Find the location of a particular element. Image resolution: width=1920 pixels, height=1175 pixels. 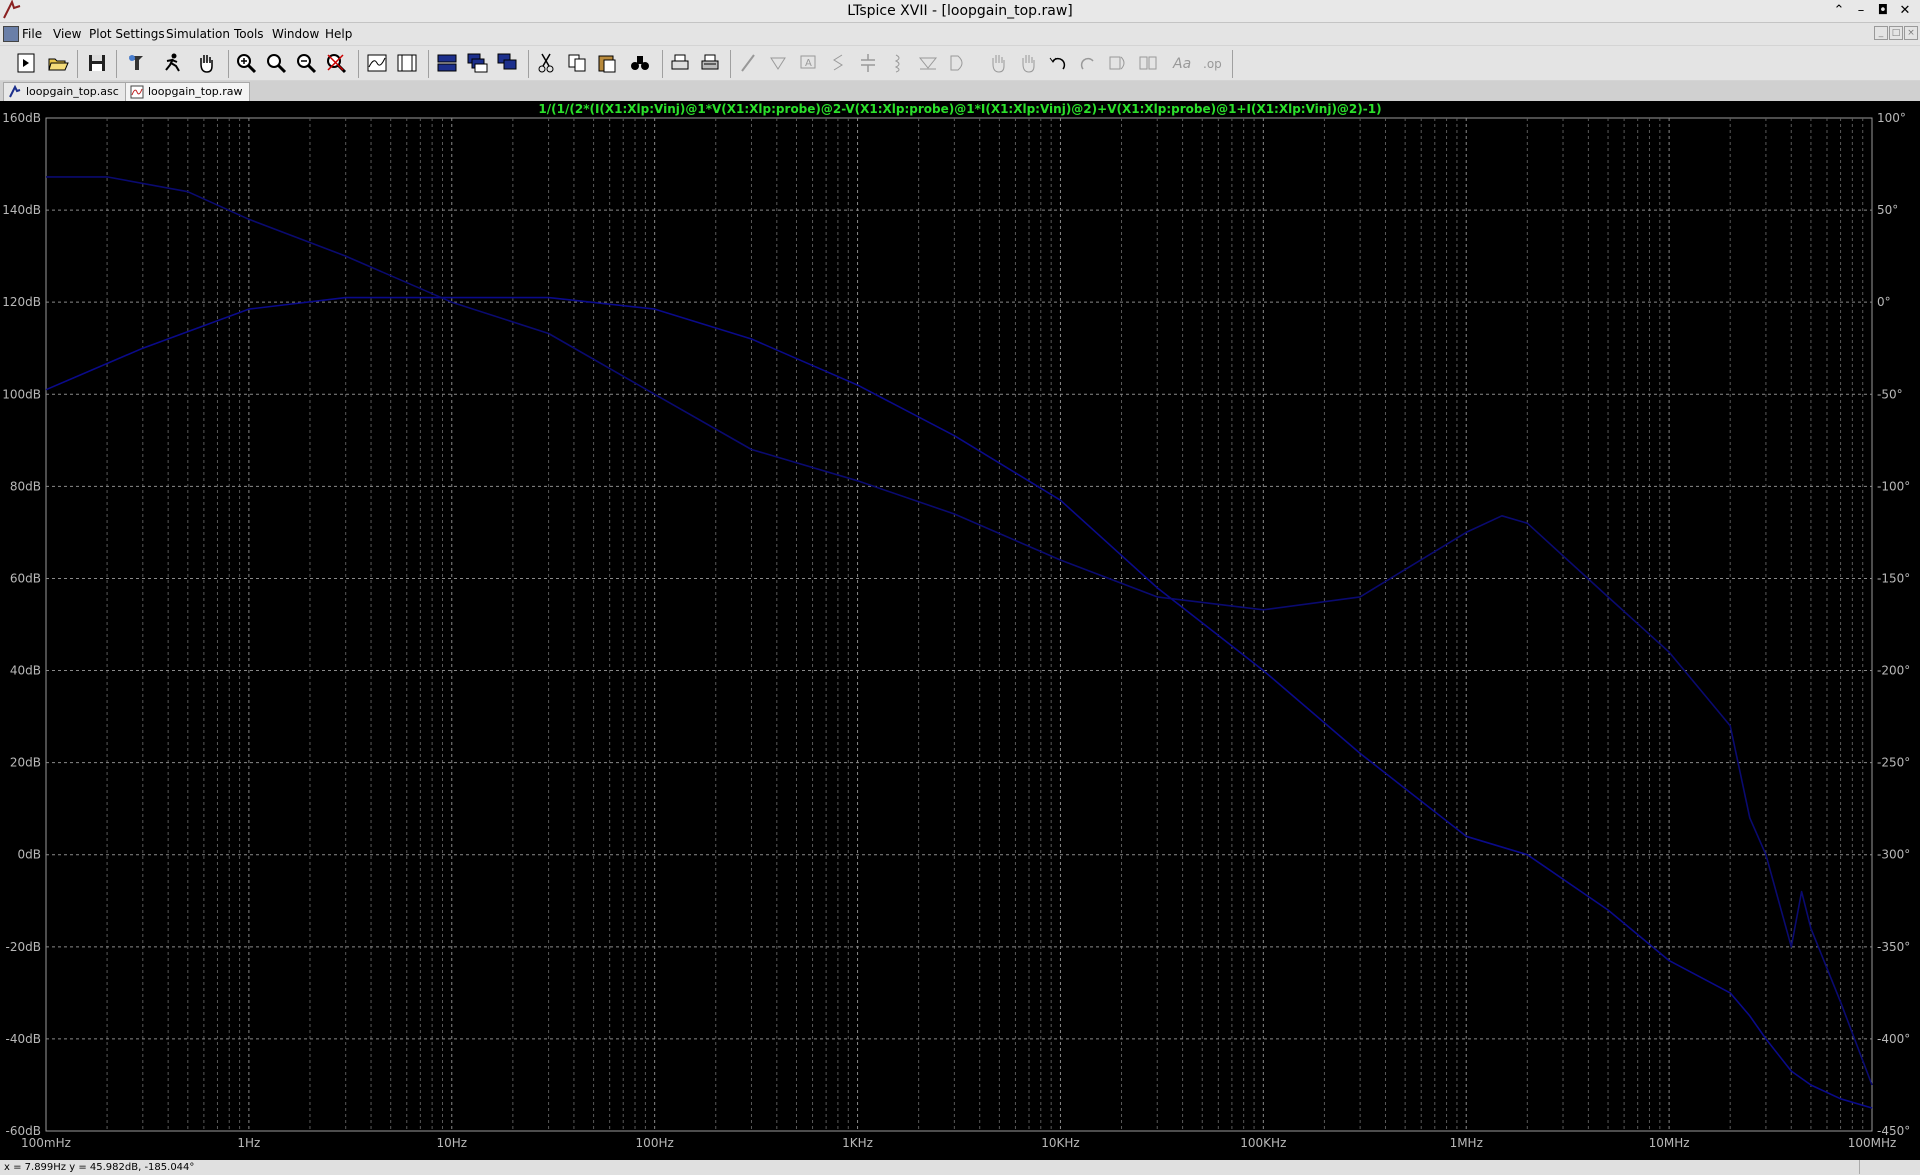

zoom-box-icon is located at coordinates (276, 63).